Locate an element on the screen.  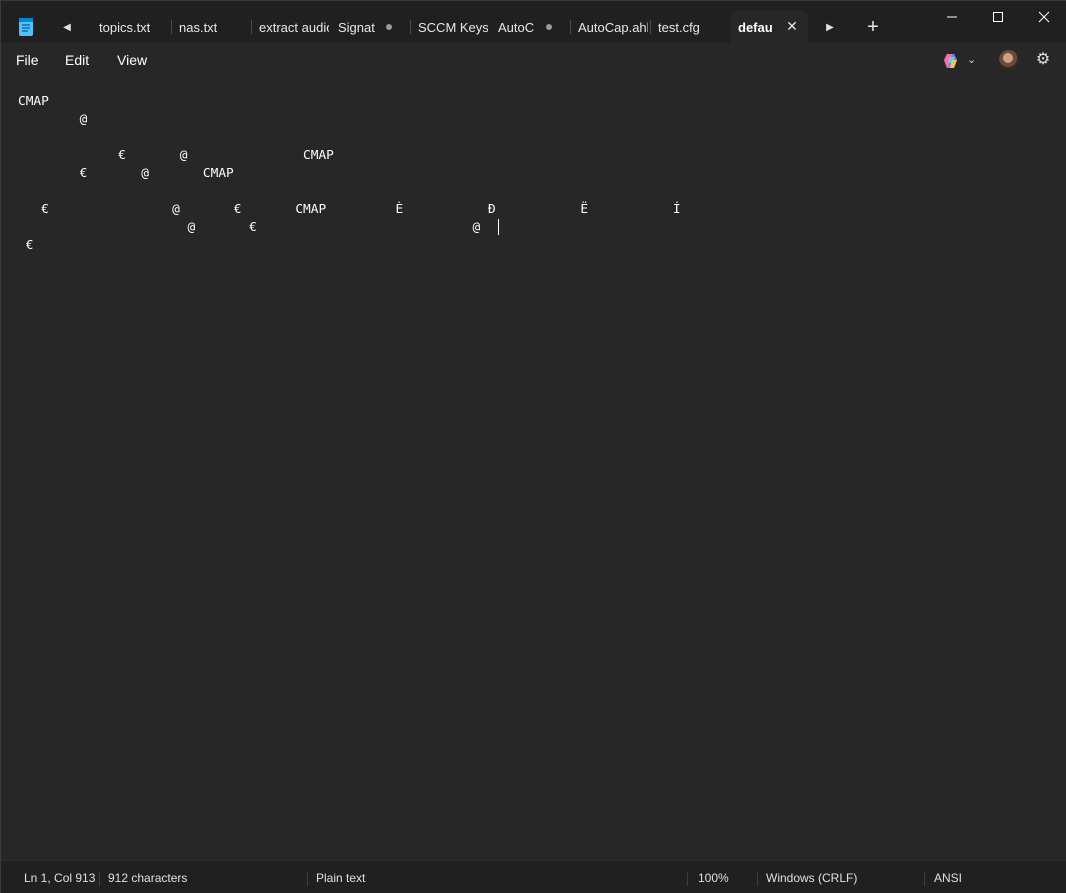
editor-line-4: € @ CMAP is located at coordinates (191, 155).